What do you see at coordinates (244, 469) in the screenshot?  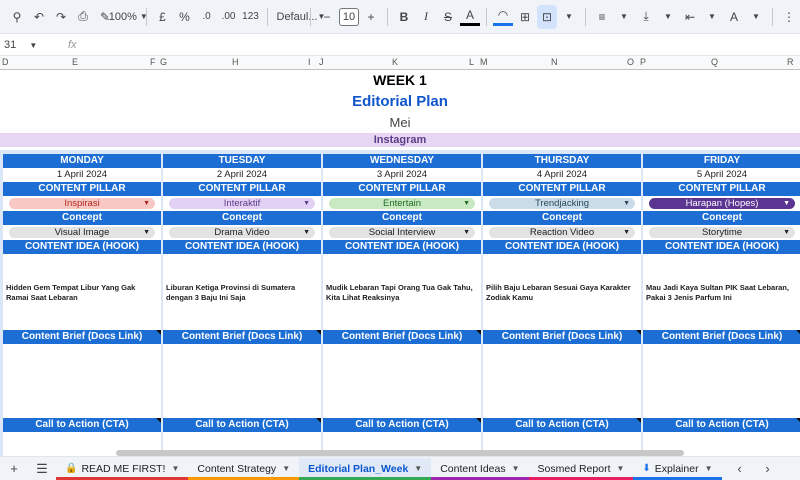 I see `sheet-tab: Content Strategy ▼` at bounding box center [244, 469].